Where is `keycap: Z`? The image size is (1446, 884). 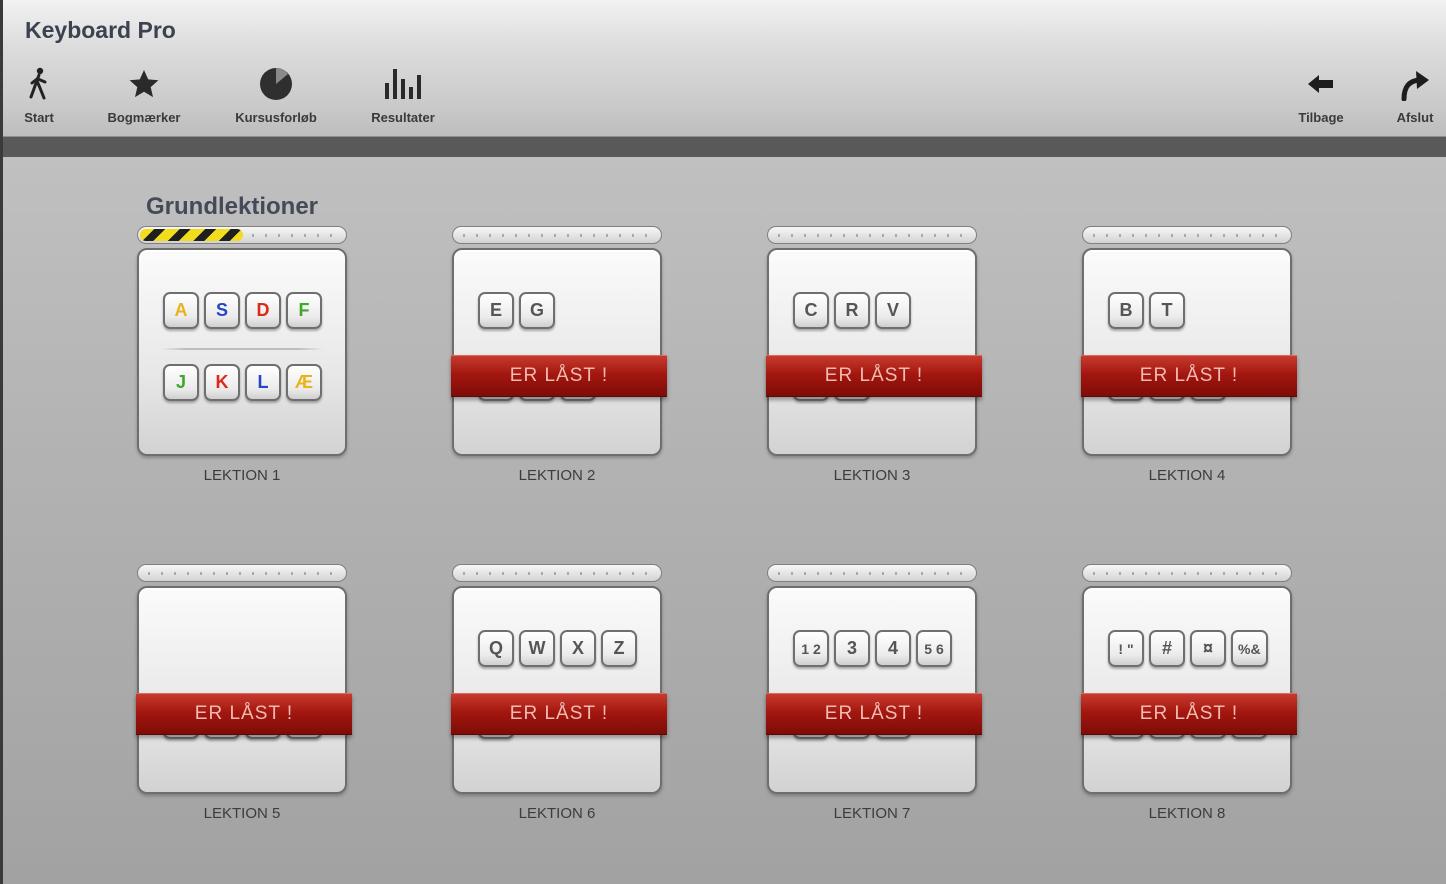
keycap: Z is located at coordinates (619, 648).